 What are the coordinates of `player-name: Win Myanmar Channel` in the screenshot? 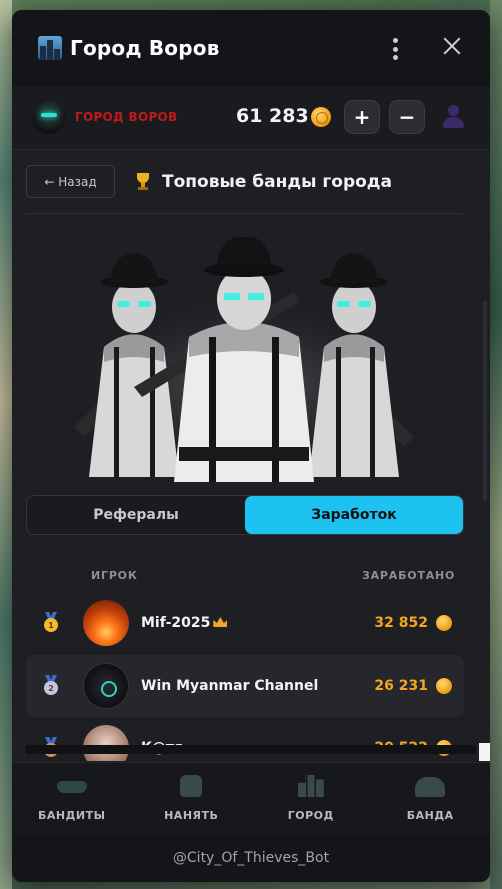 It's located at (230, 686).